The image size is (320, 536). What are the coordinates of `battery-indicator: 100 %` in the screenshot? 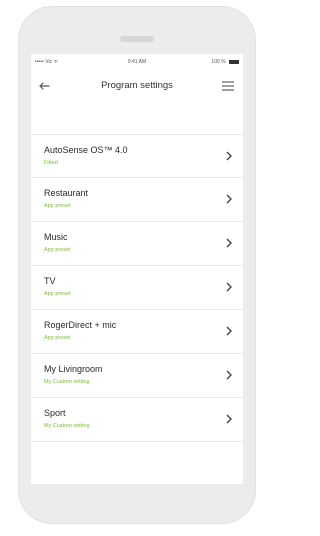 It's located at (225, 62).